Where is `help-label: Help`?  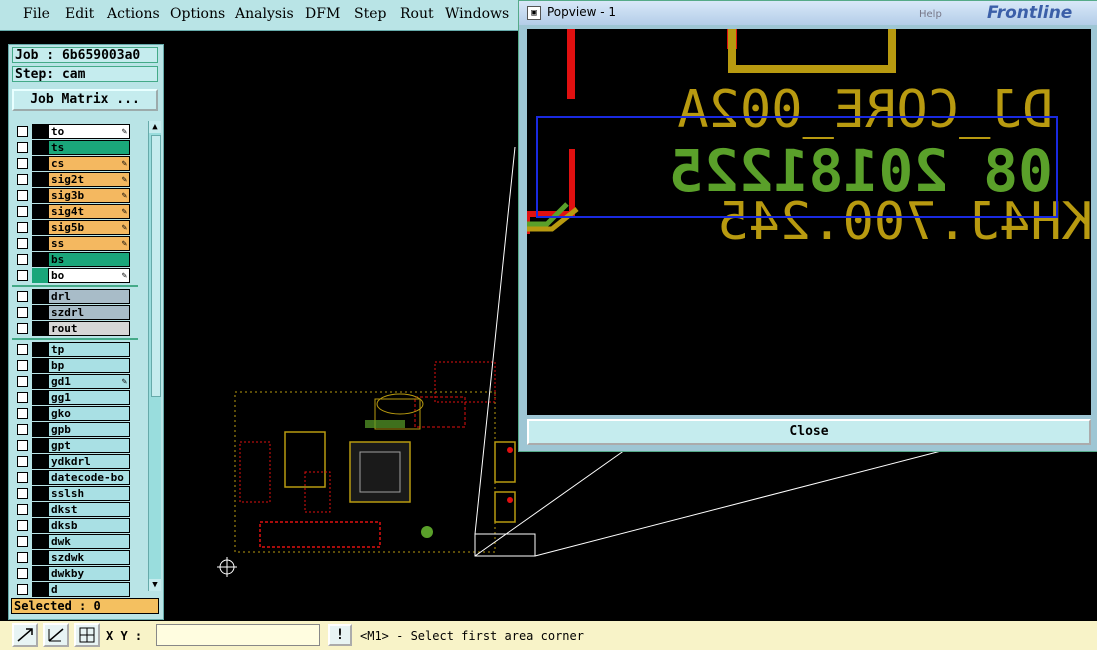
help-label: Help is located at coordinates (930, 14).